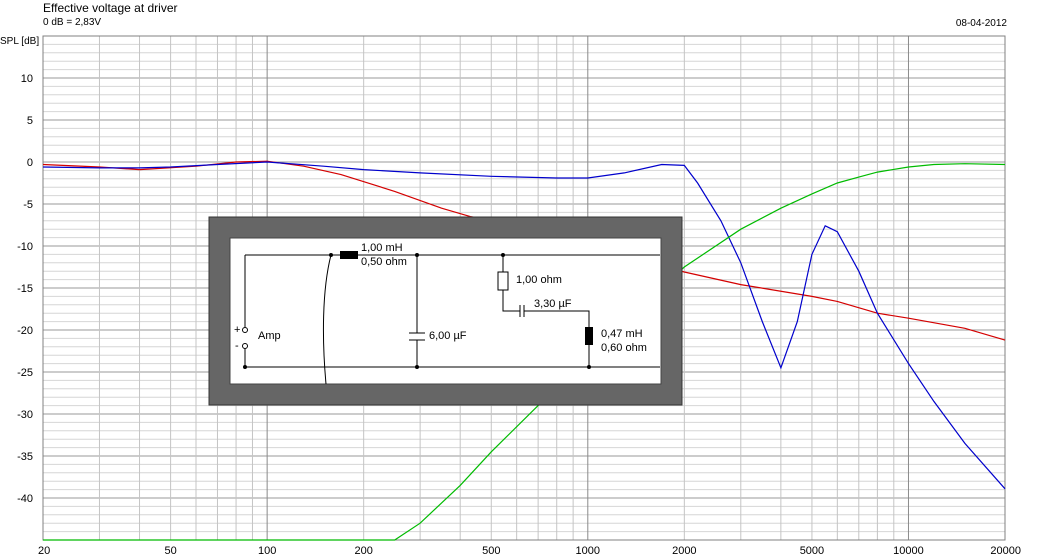 The image size is (1051, 558). Describe the element at coordinates (529, 551) in the screenshot. I see `x-tick-labels: 20 50 100 200 500 1000 2000 5000 10000 20000` at that location.